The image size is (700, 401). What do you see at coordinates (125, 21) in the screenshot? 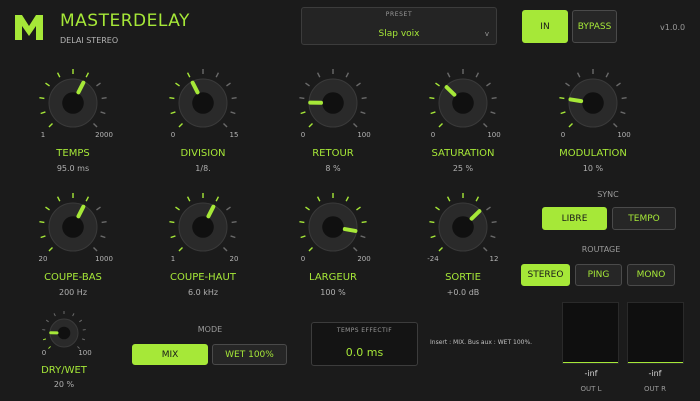
I see `app-title: MASTERDELAY` at bounding box center [125, 21].